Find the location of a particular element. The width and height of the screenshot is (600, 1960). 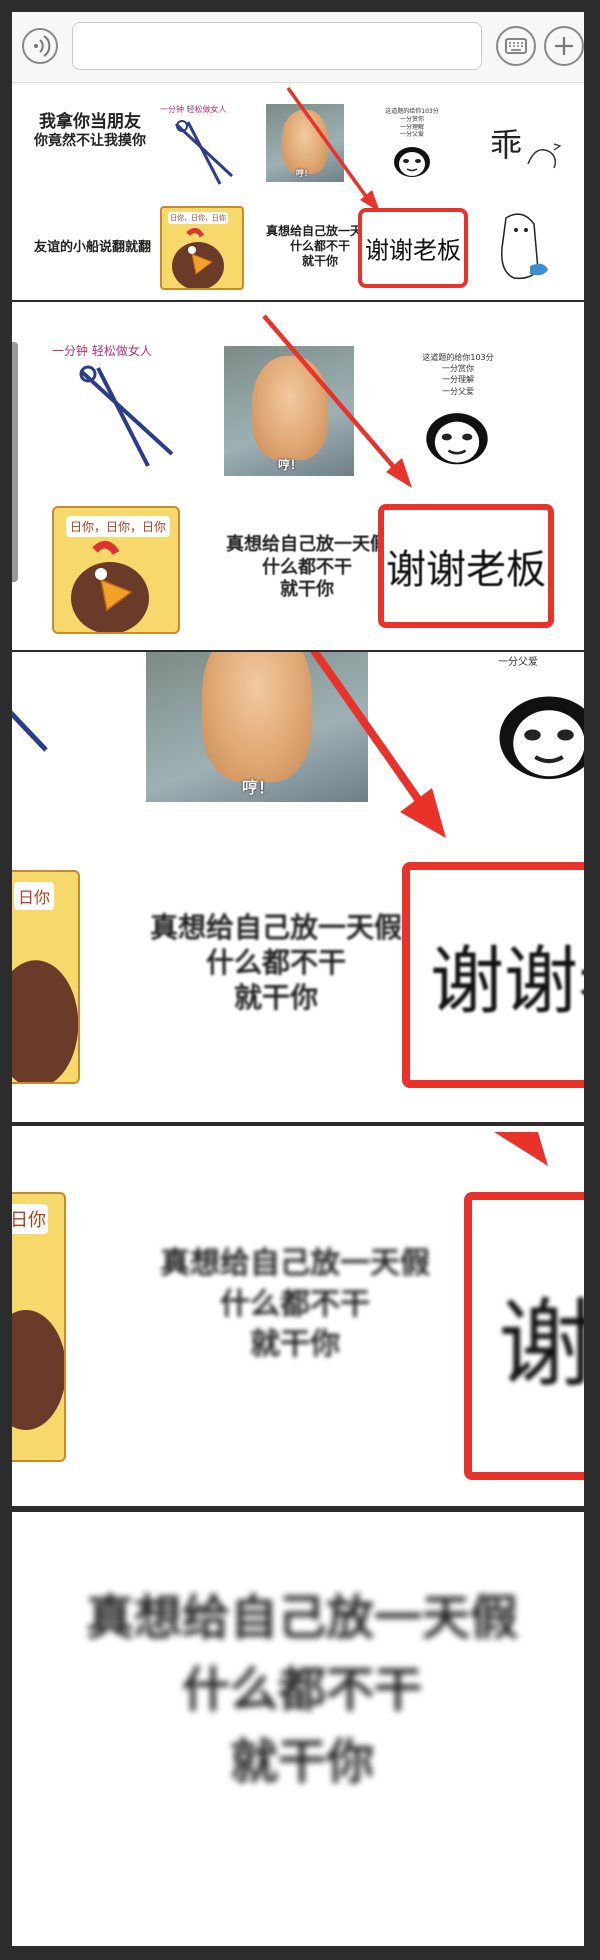

vacation-z4-line1: 真想给自己放一天假 is located at coordinates (301, 1618).